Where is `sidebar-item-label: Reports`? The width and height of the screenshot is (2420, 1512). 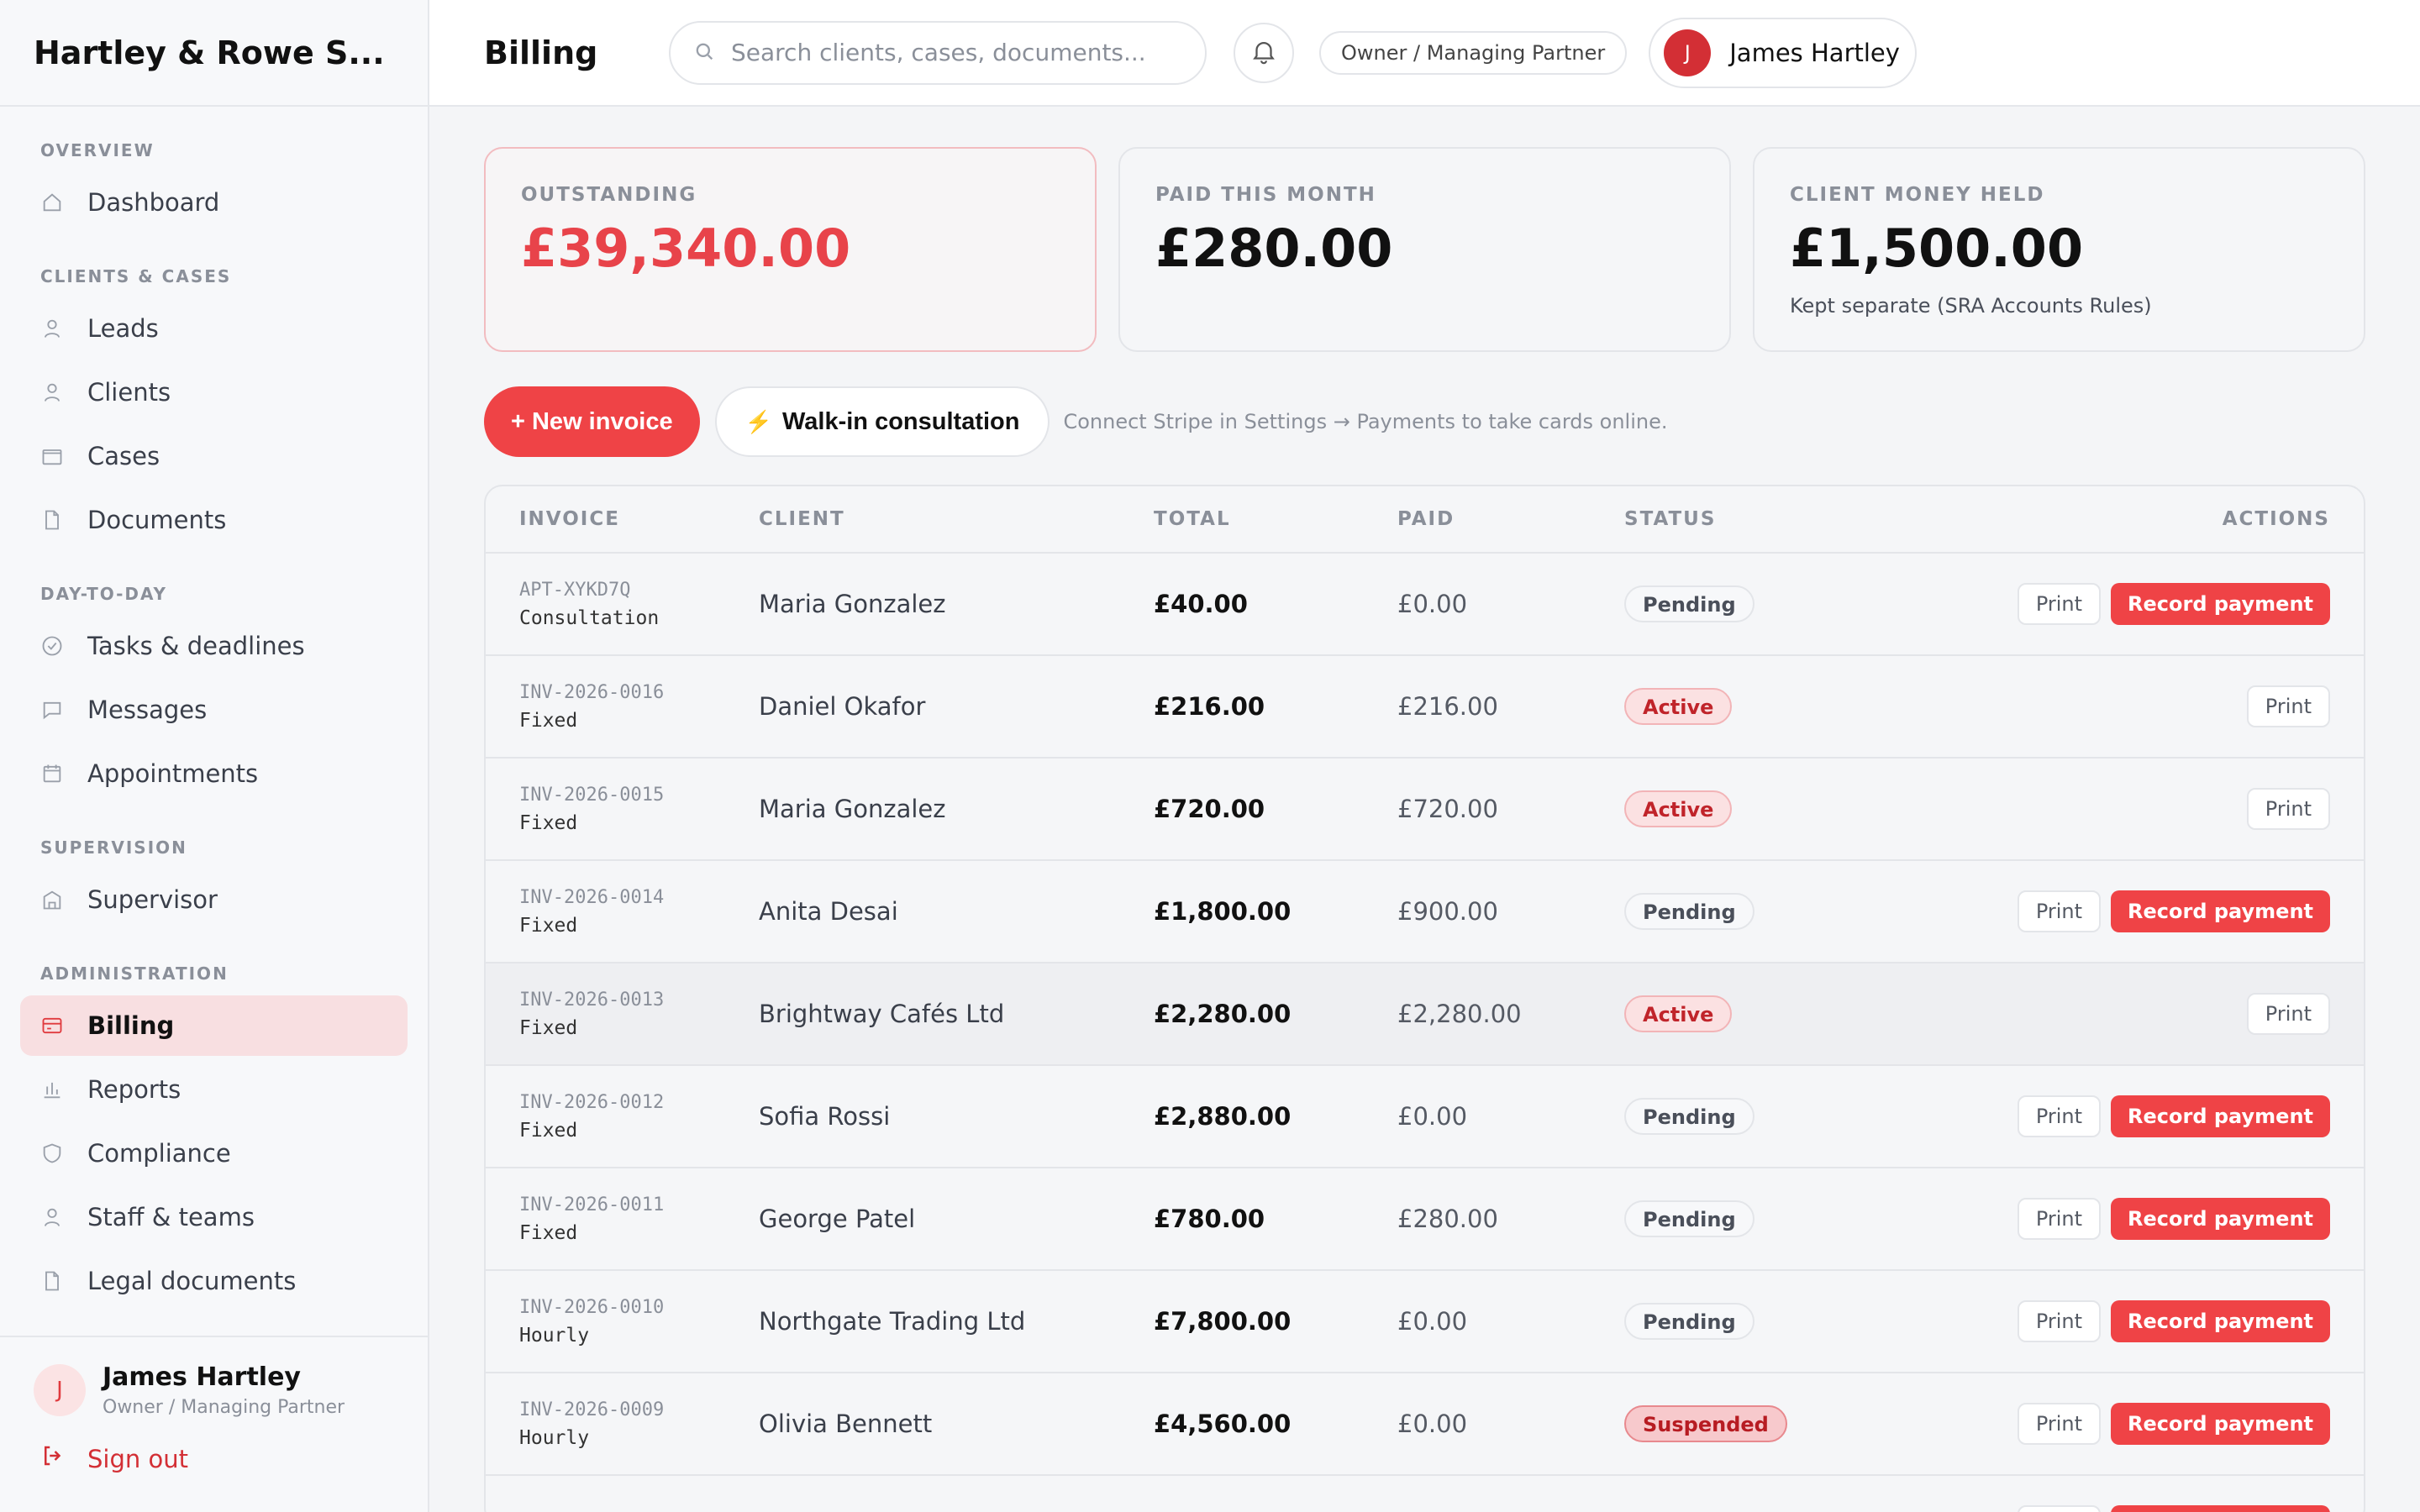 sidebar-item-label: Reports is located at coordinates (134, 1089).